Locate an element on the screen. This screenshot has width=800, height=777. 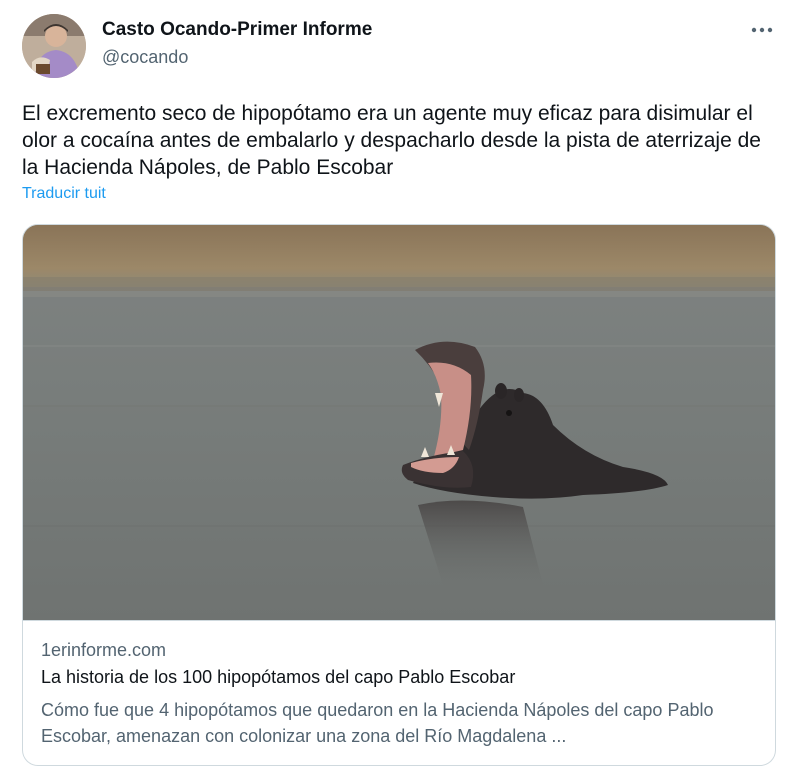
more-options-button is located at coordinates (762, 30).